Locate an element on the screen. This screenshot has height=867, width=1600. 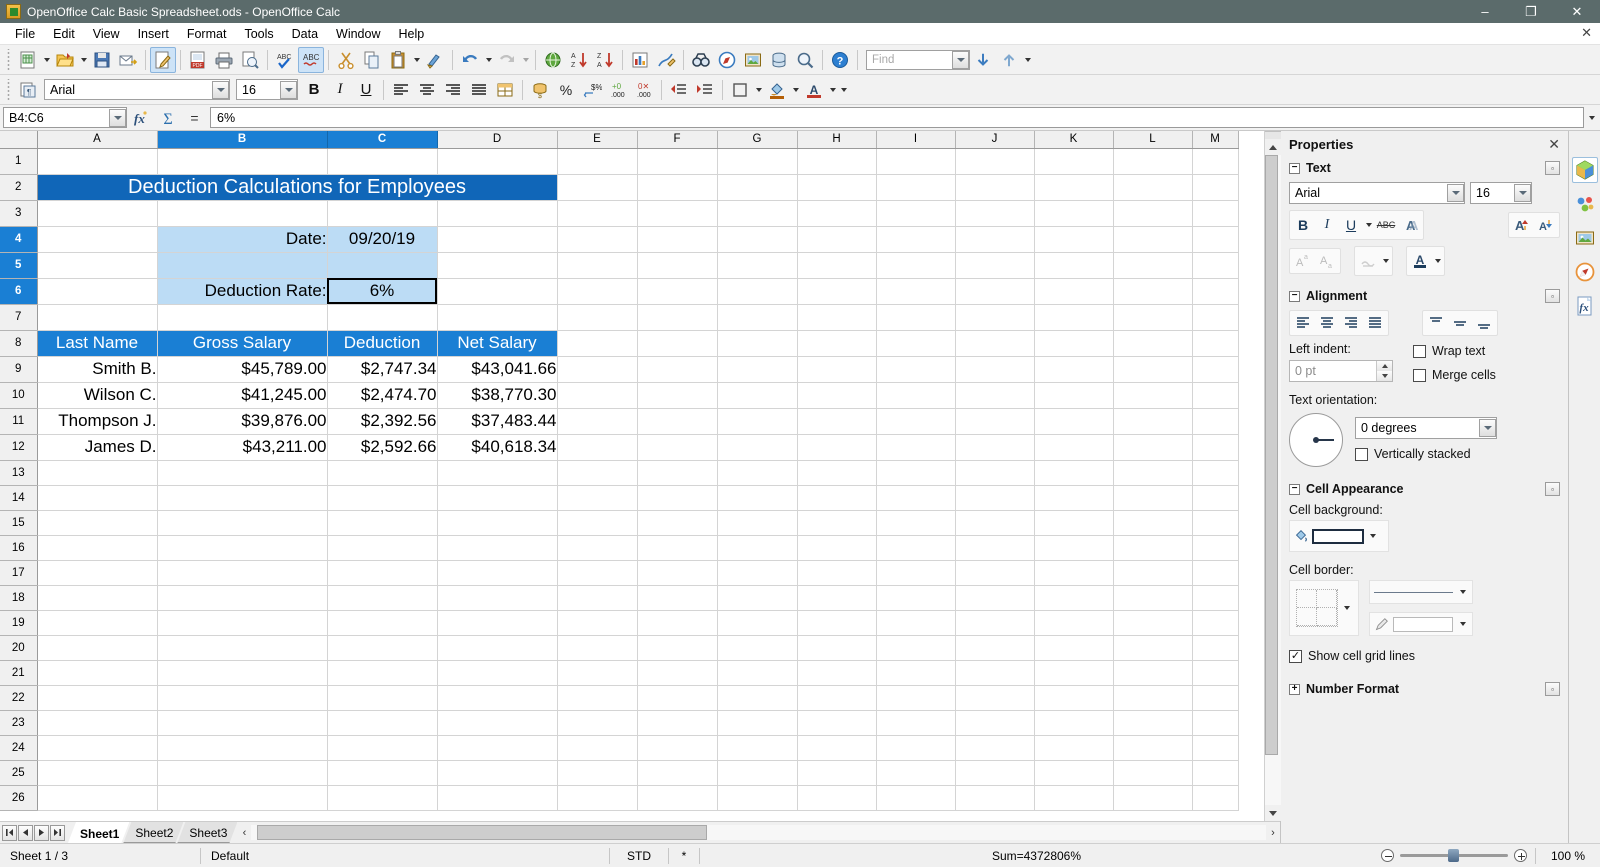
align-center-button is located at coordinates (427, 90).